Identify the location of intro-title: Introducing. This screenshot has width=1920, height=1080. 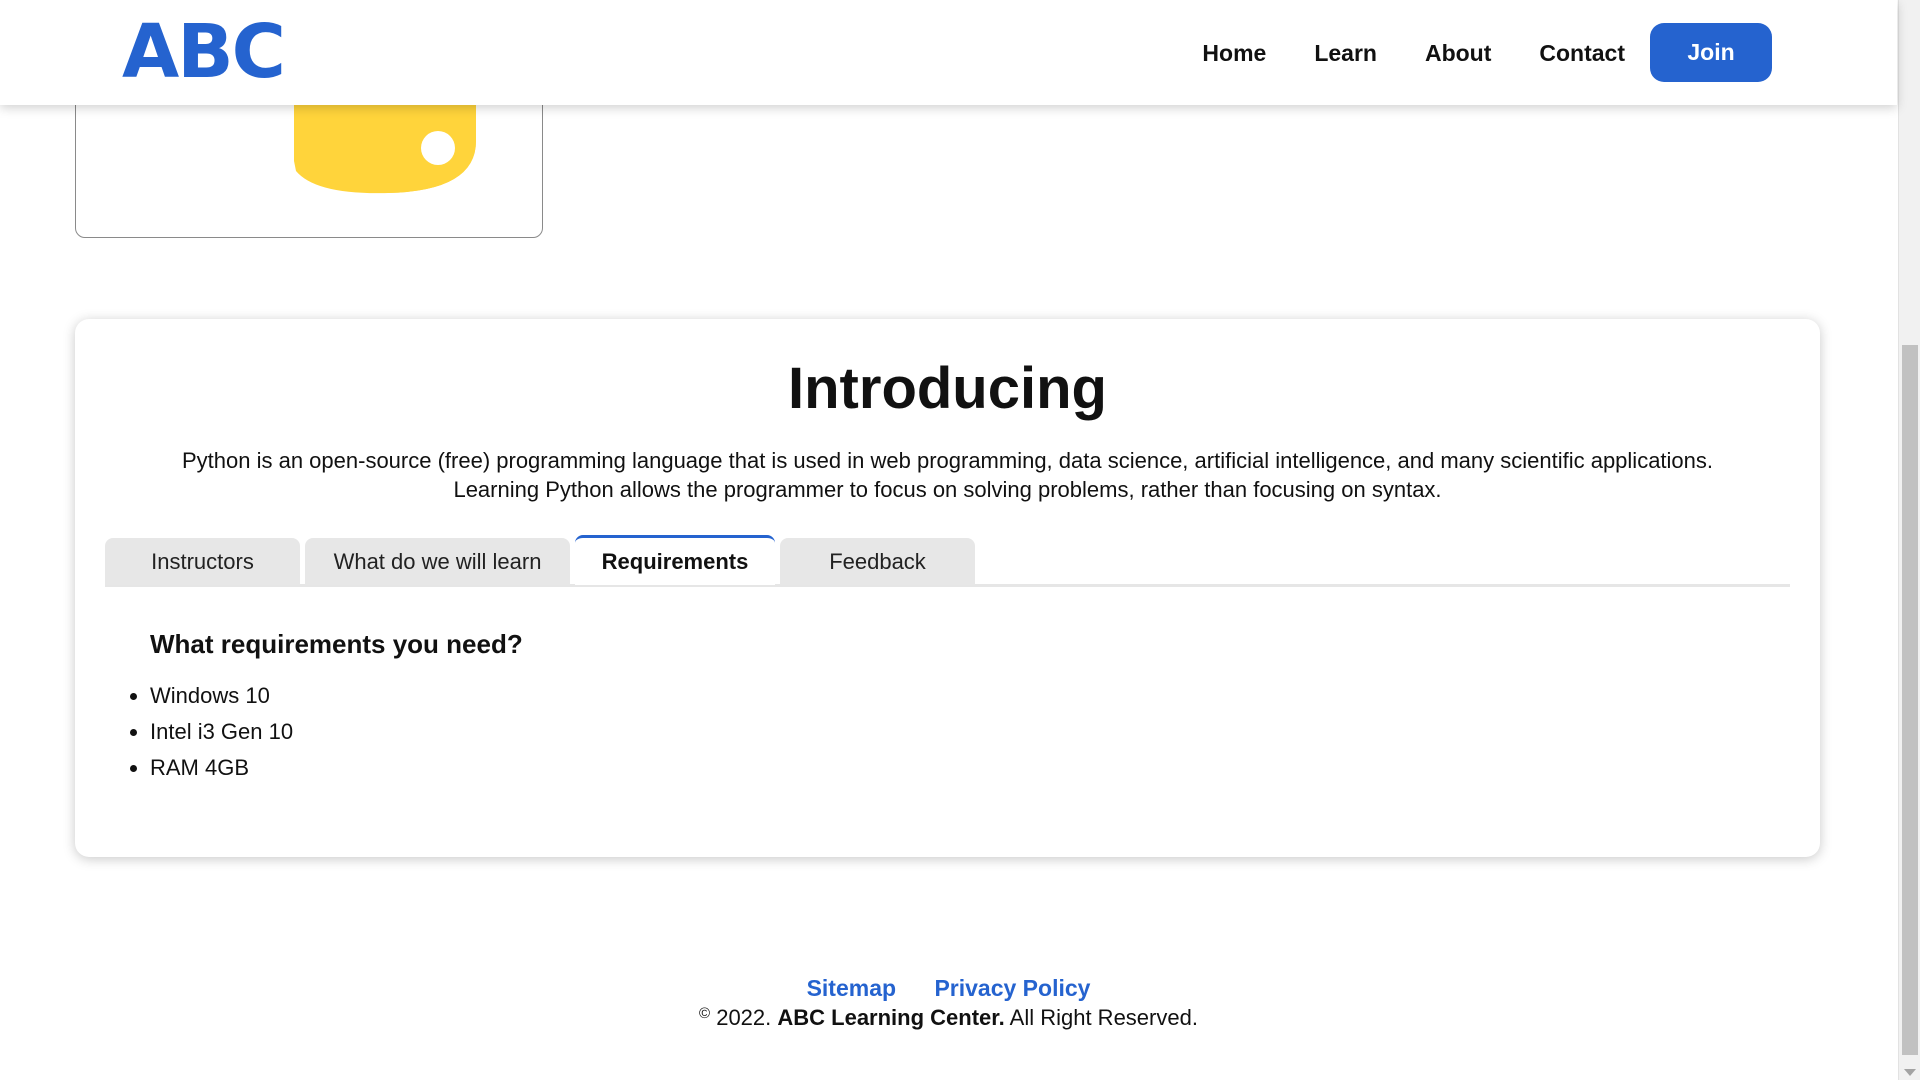
(947, 388).